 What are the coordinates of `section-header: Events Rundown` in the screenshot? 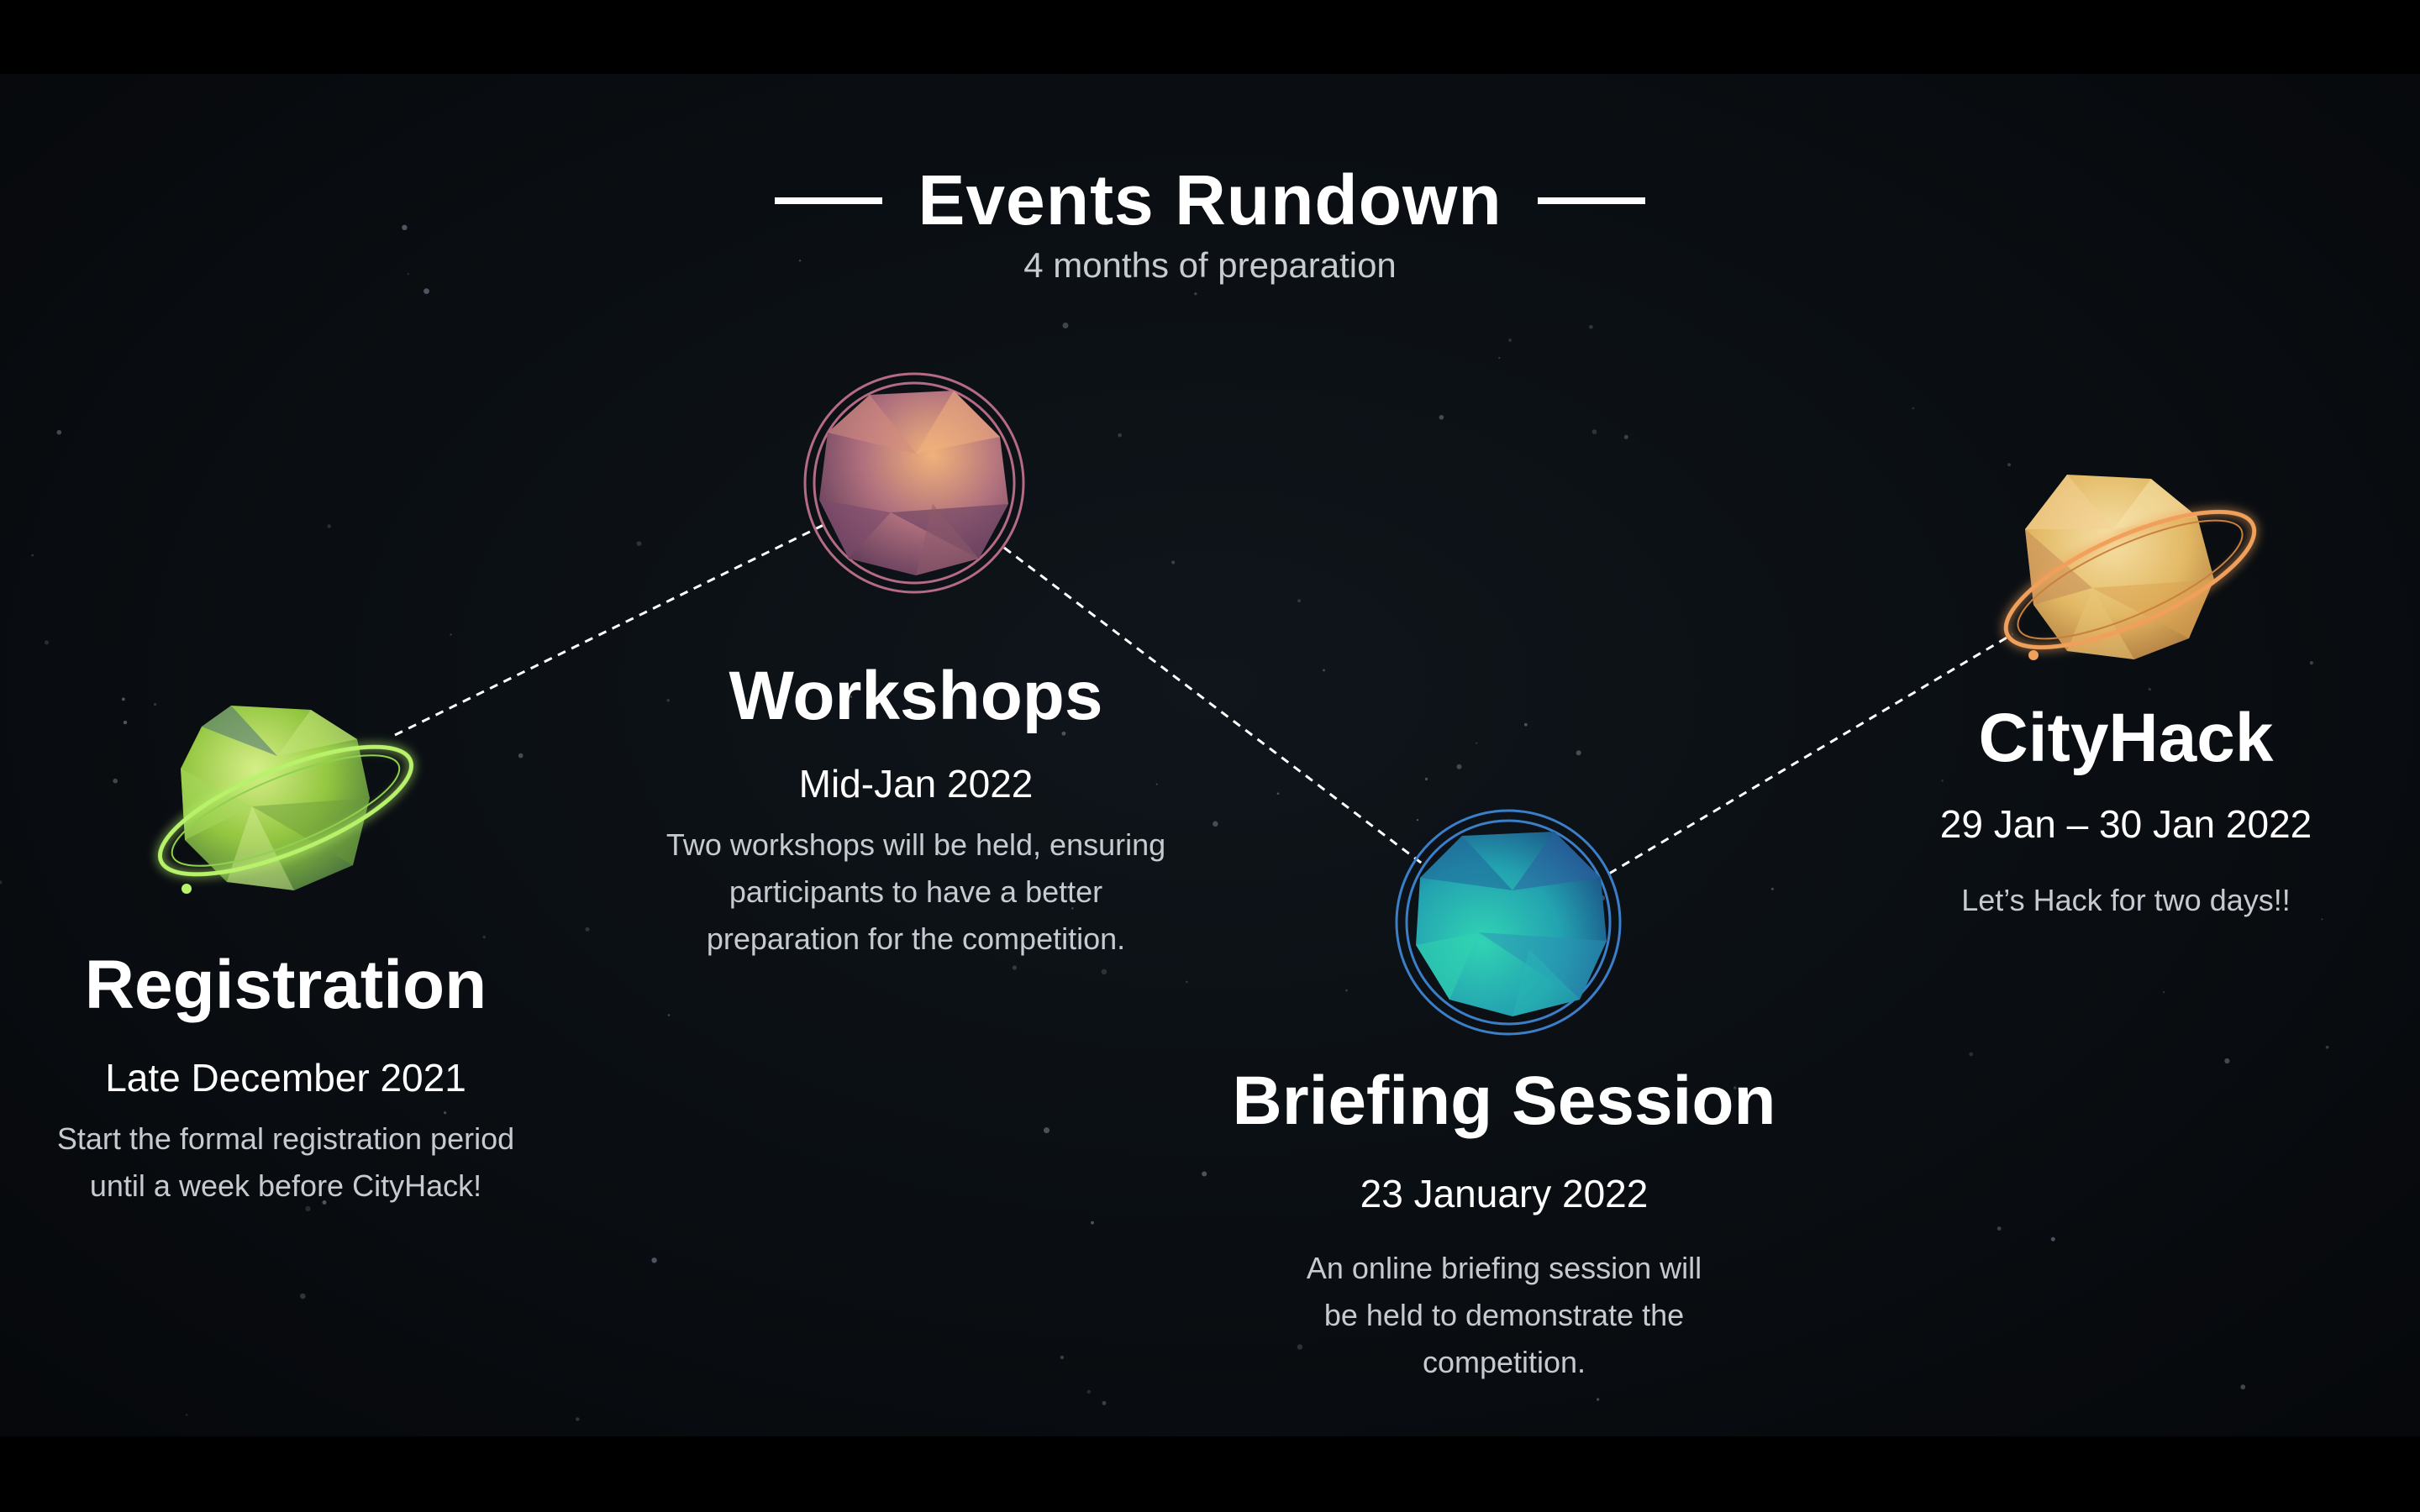 It's located at (1210, 200).